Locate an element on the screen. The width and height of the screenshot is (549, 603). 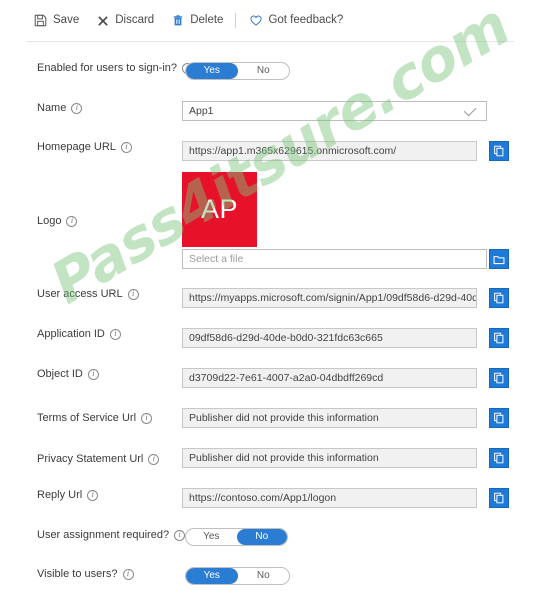
got-feedback-button: Got feedback? is located at coordinates (295, 20).